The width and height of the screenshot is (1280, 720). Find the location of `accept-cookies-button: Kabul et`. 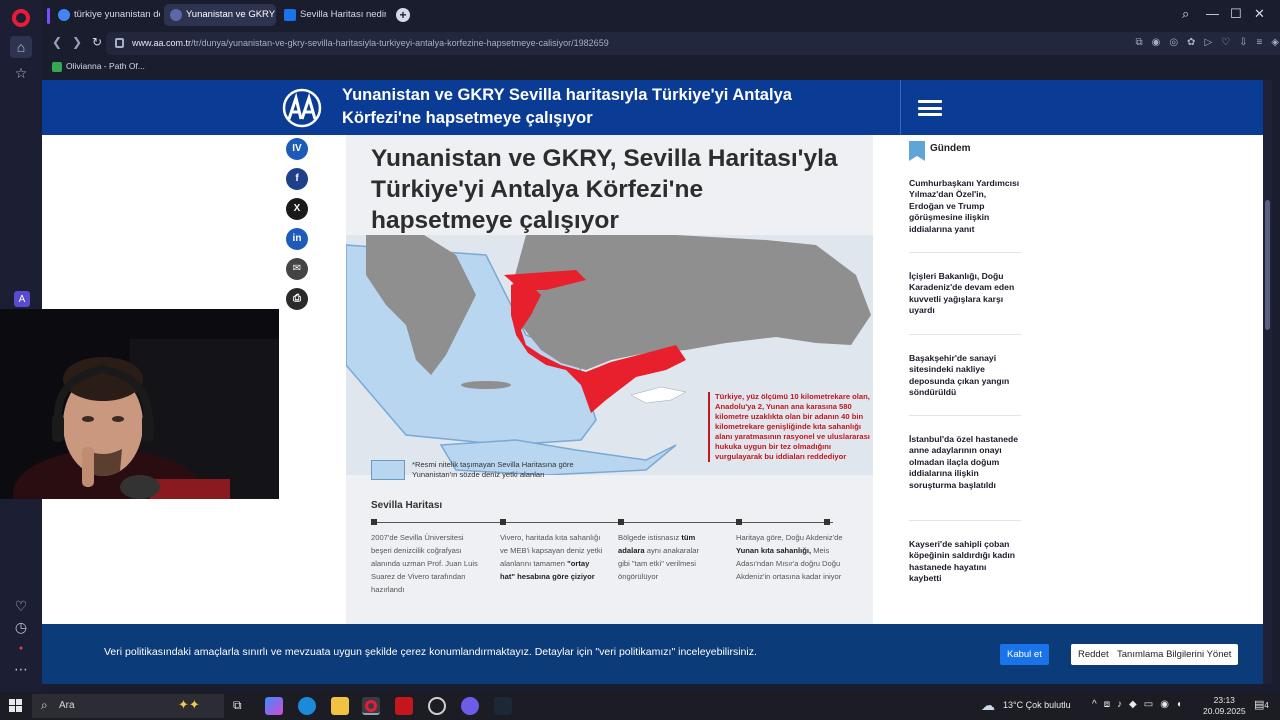

accept-cookies-button: Kabul et is located at coordinates (1024, 654).